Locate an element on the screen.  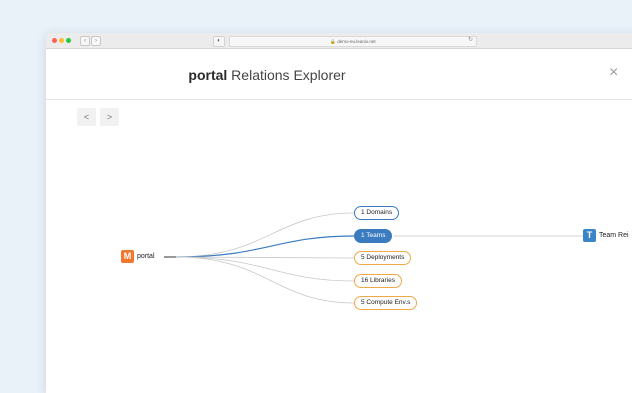
edge-domains is located at coordinates (265, 235).